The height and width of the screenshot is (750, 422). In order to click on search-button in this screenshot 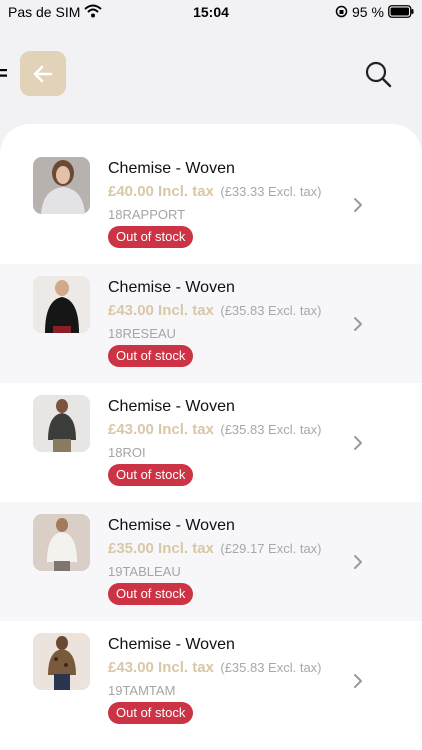, I will do `click(378, 74)`.